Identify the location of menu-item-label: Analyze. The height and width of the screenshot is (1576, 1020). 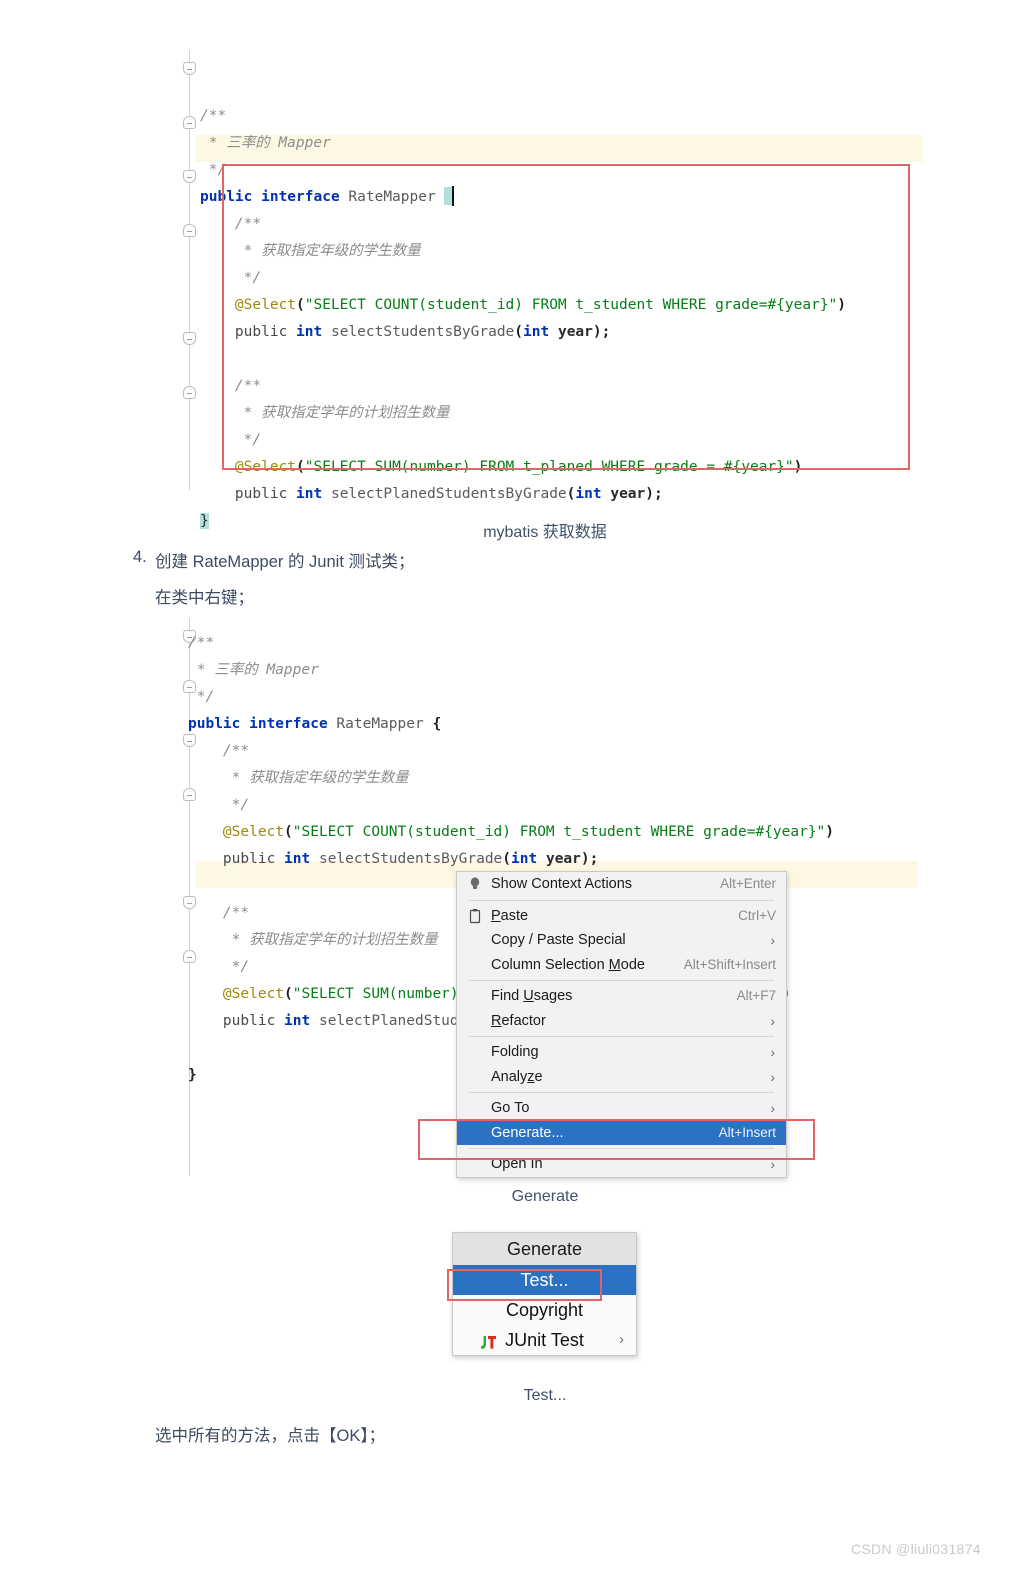
(517, 1076).